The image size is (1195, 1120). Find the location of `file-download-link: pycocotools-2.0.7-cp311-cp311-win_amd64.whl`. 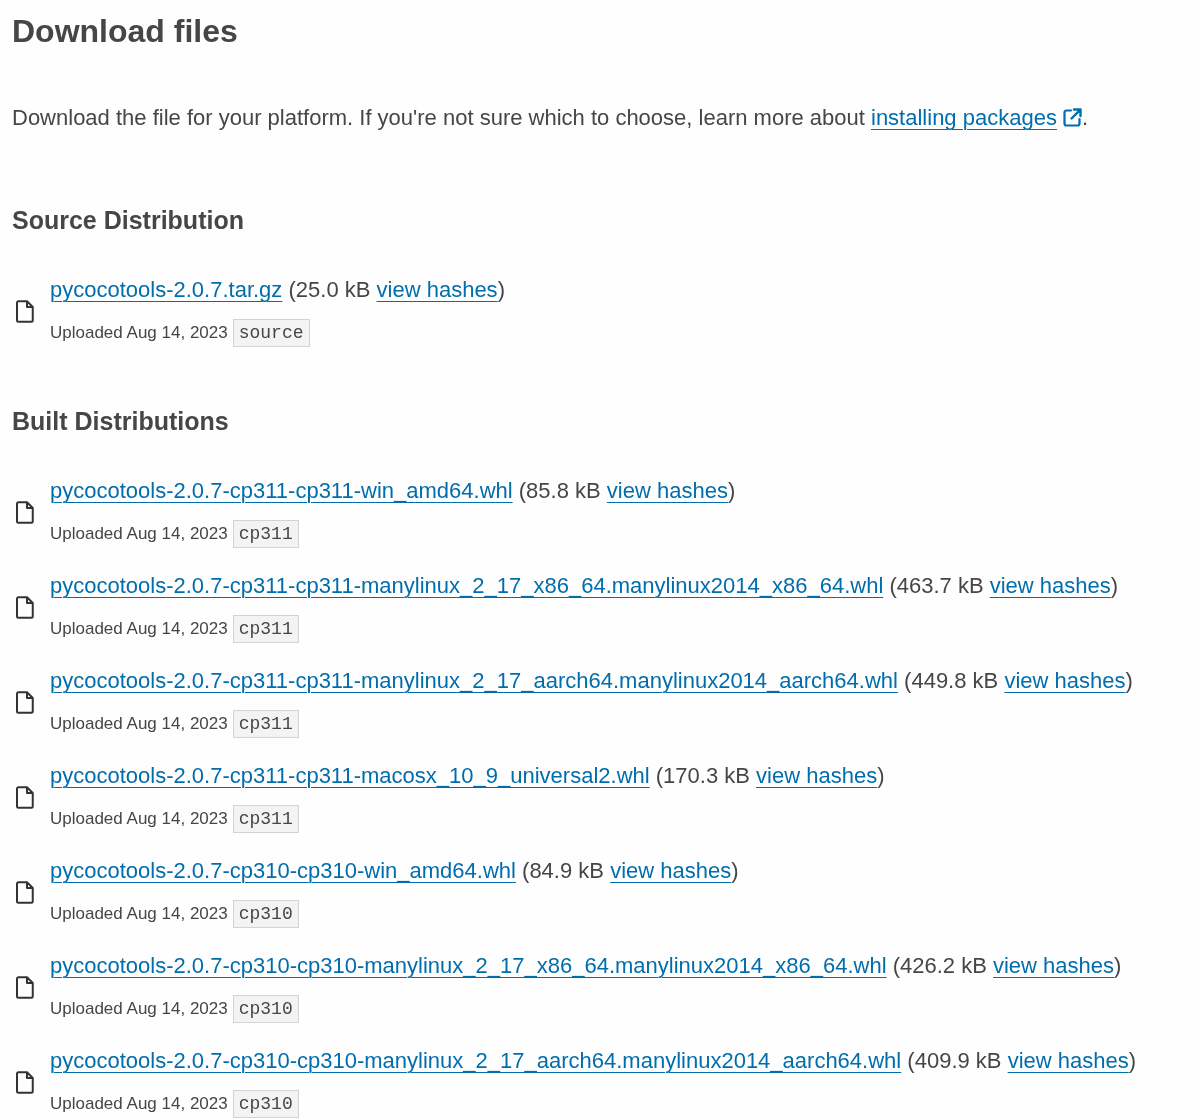

file-download-link: pycocotools-2.0.7-cp311-cp311-win_amd64.whl is located at coordinates (281, 490).